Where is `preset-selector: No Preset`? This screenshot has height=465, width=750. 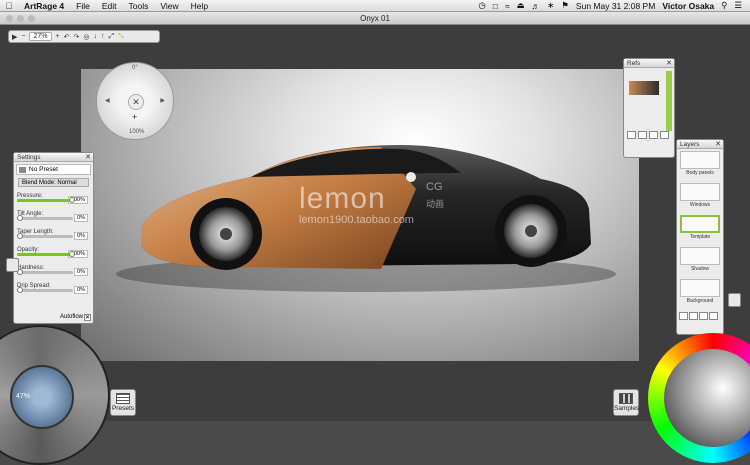
preset-selector: No Preset is located at coordinates (53, 169).